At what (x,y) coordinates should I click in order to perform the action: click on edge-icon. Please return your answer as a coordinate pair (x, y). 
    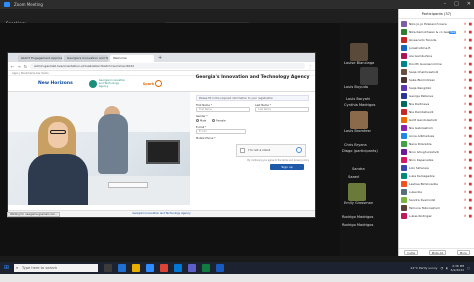
    Looking at the image, I should click on (122, 268).